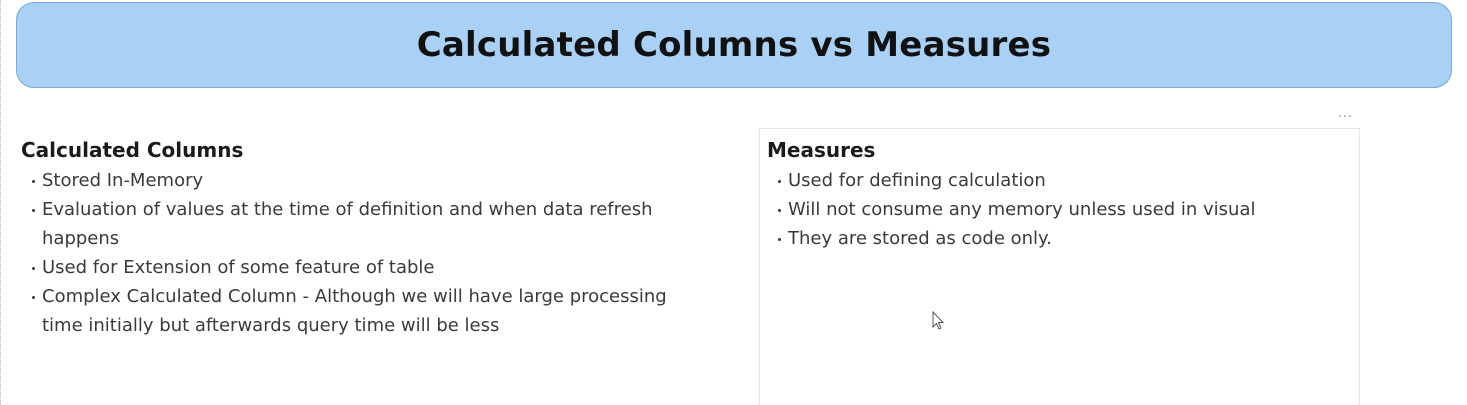 The image size is (1467, 405). I want to click on list-item: Stored In-Memory, so click(366, 180).